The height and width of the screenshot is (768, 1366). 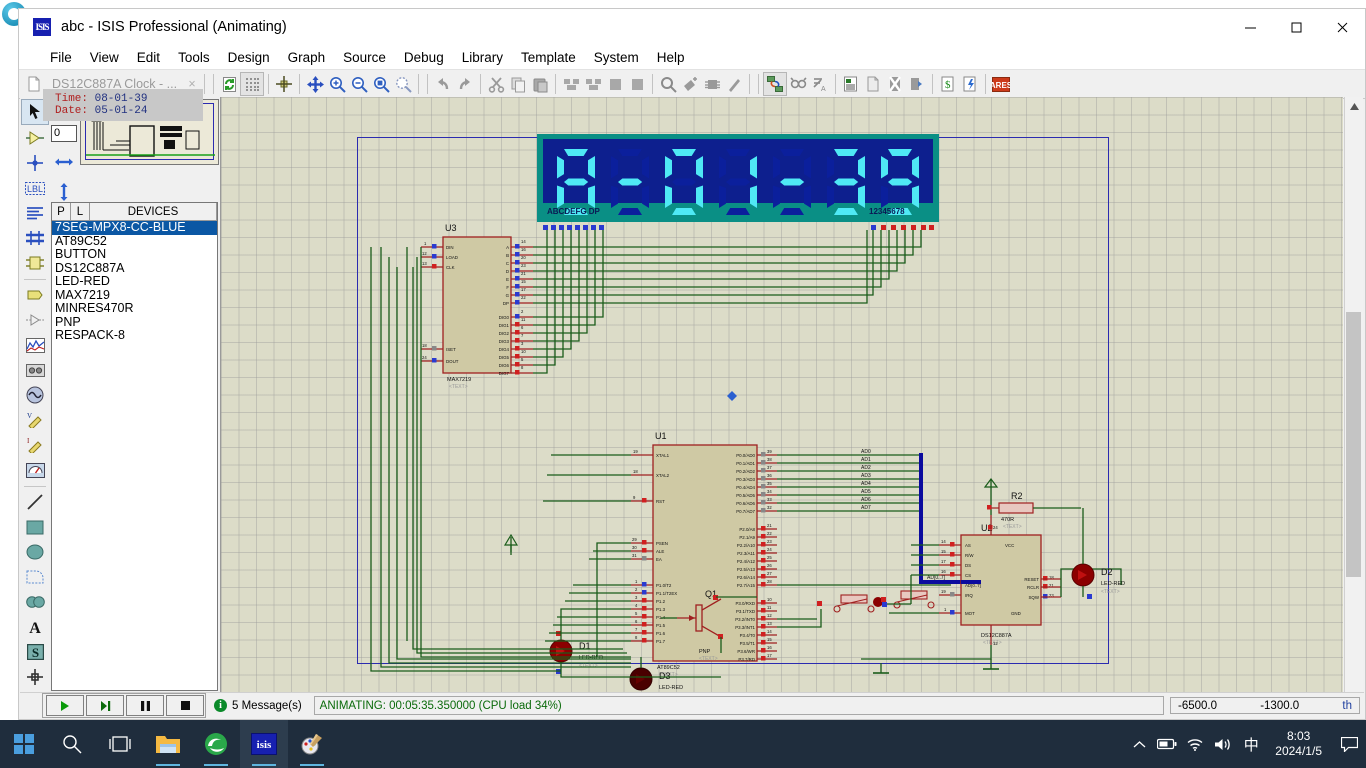 What do you see at coordinates (194, 57) in the screenshot?
I see `menu-tools: Tools` at bounding box center [194, 57].